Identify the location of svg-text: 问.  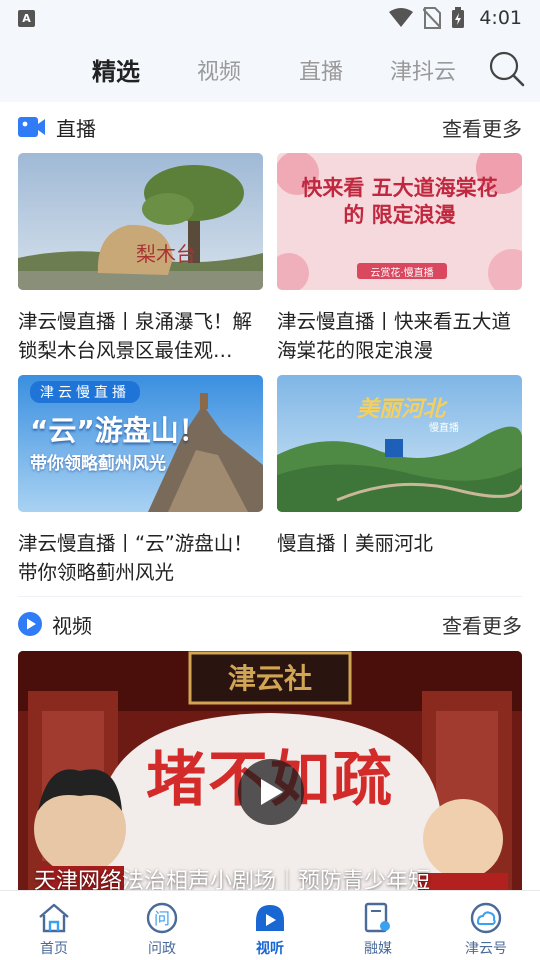
(162, 918).